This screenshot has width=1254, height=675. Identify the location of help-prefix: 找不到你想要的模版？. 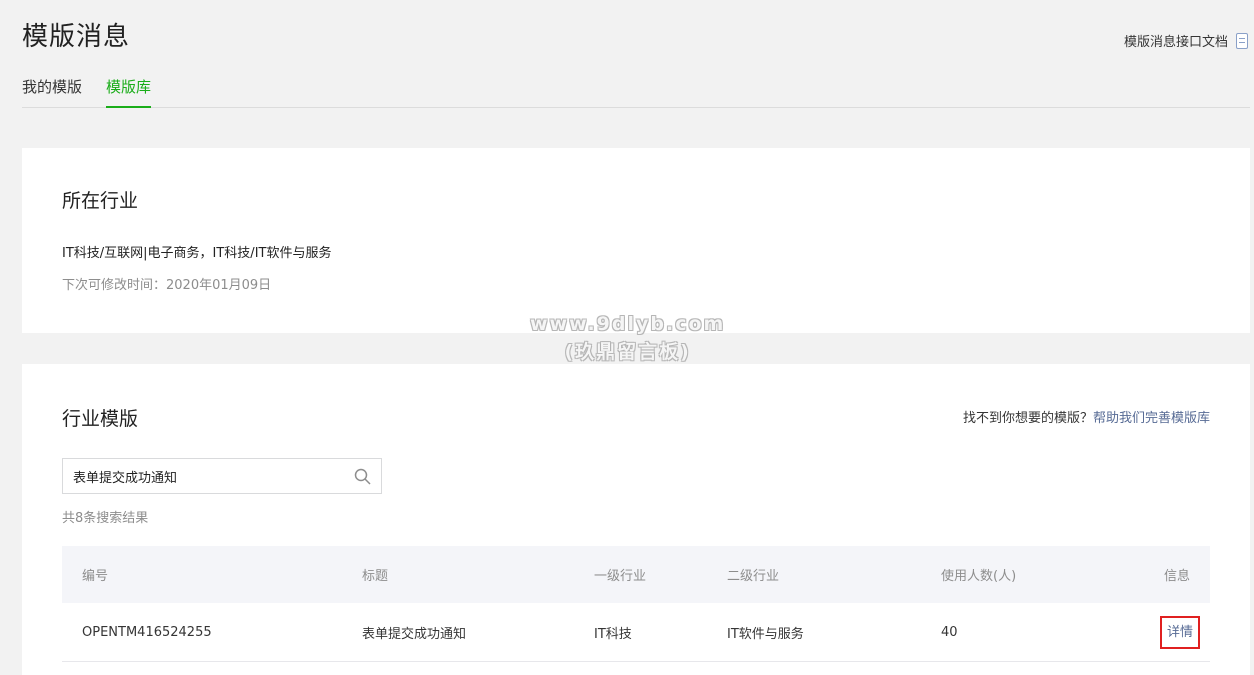
(1027, 418).